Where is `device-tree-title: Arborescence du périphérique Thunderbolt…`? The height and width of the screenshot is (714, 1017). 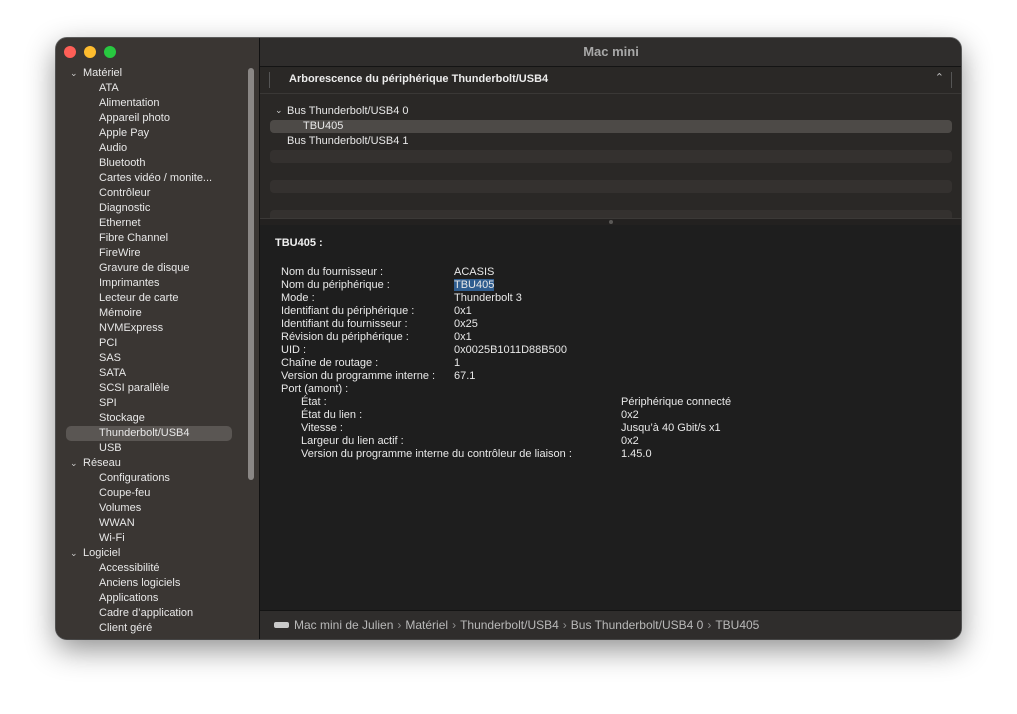 device-tree-title: Arborescence du périphérique Thunderbolt… is located at coordinates (419, 79).